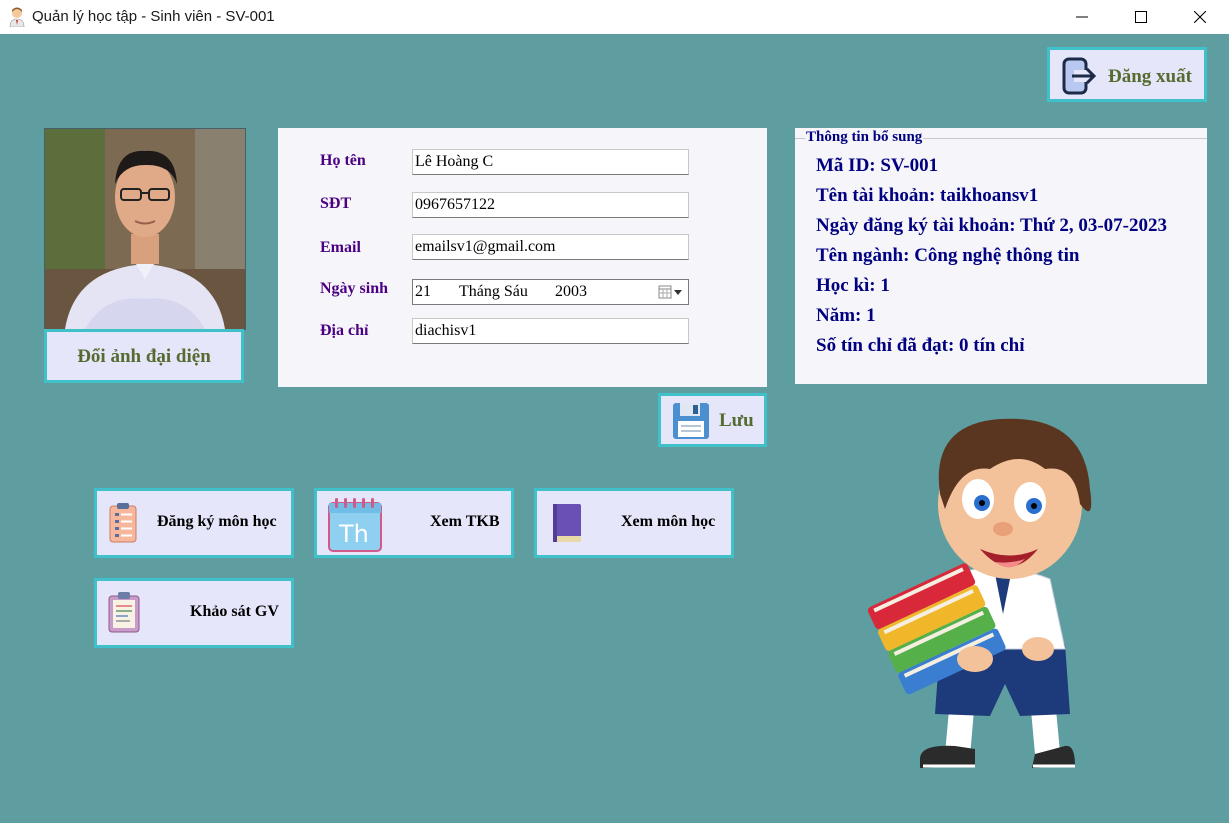 This screenshot has height=823, width=1229. I want to click on phone-input: 0967657122, so click(550, 205).